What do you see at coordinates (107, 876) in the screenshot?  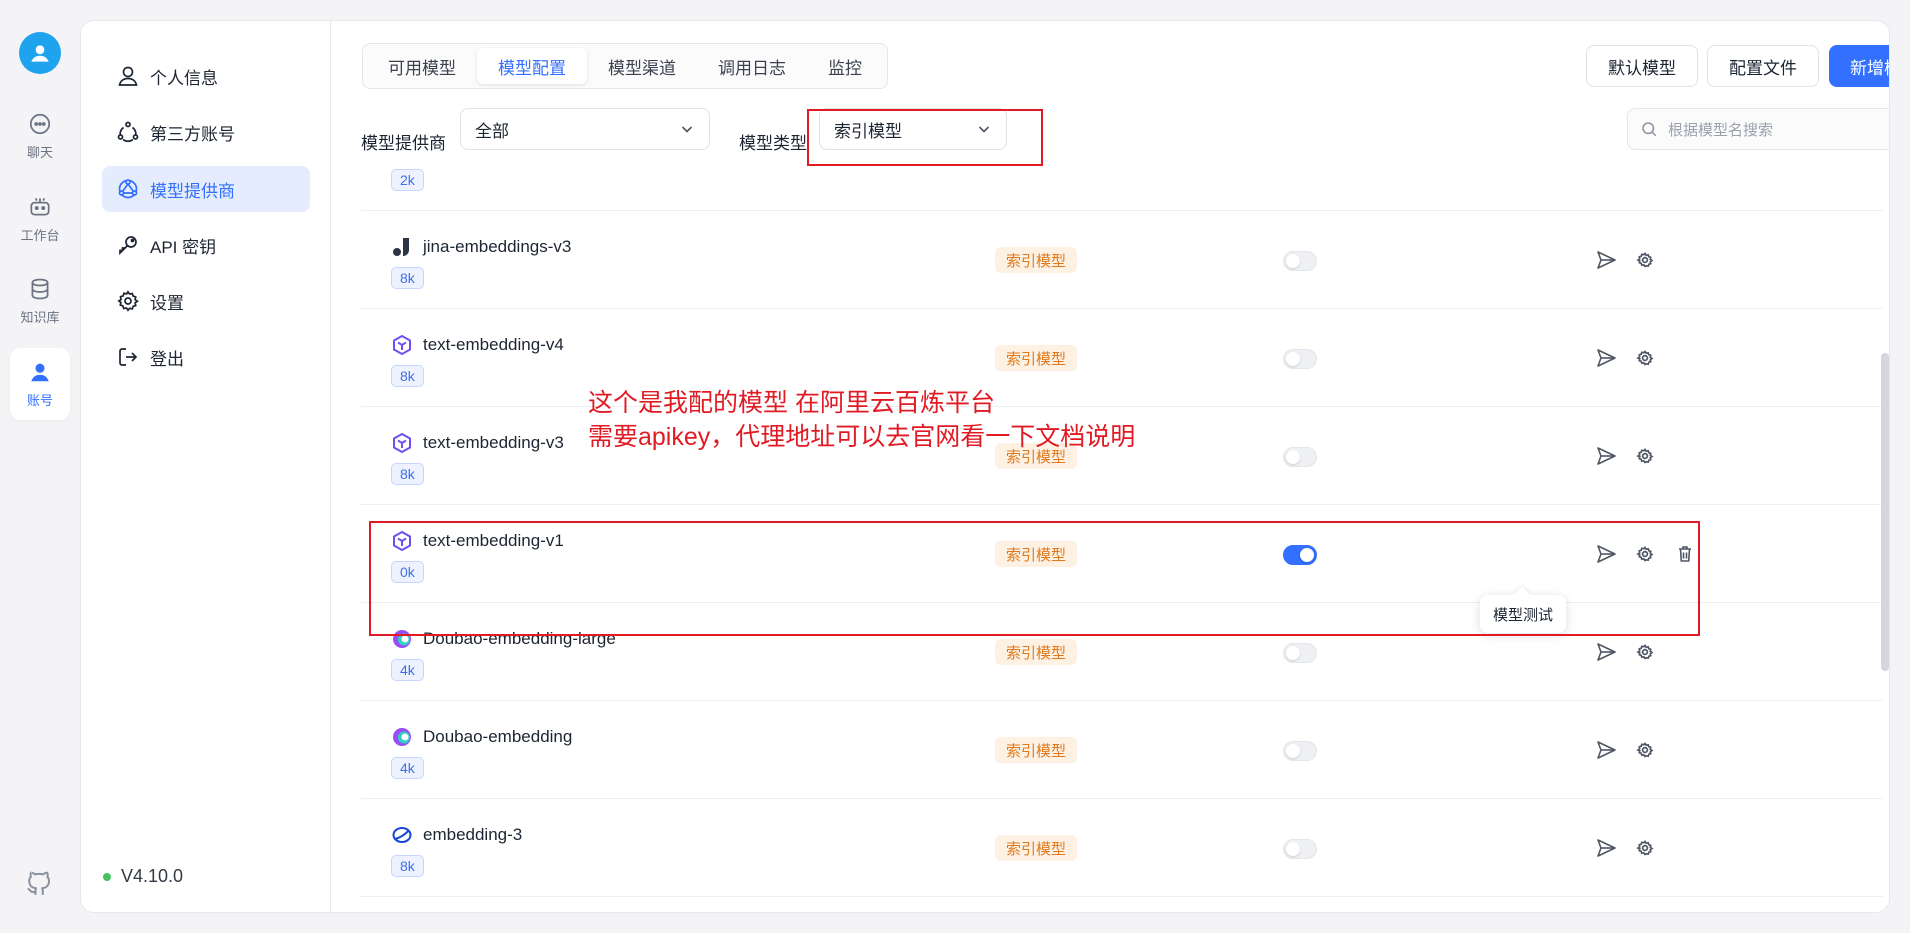 I see `online-status-dot` at bounding box center [107, 876].